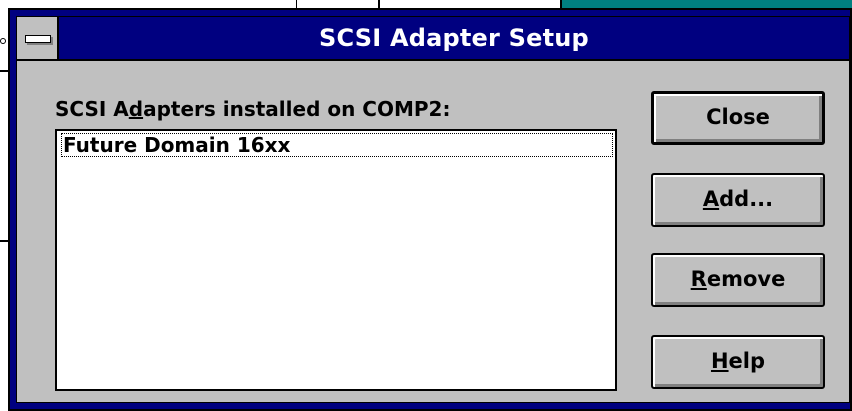 The image size is (852, 411). I want to click on close-button-label: Close, so click(738, 117).